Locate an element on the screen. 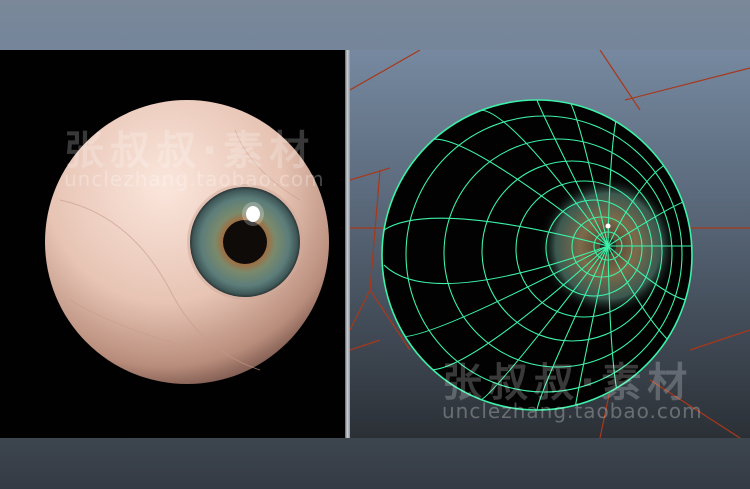  bottom-status-band is located at coordinates (375, 463).